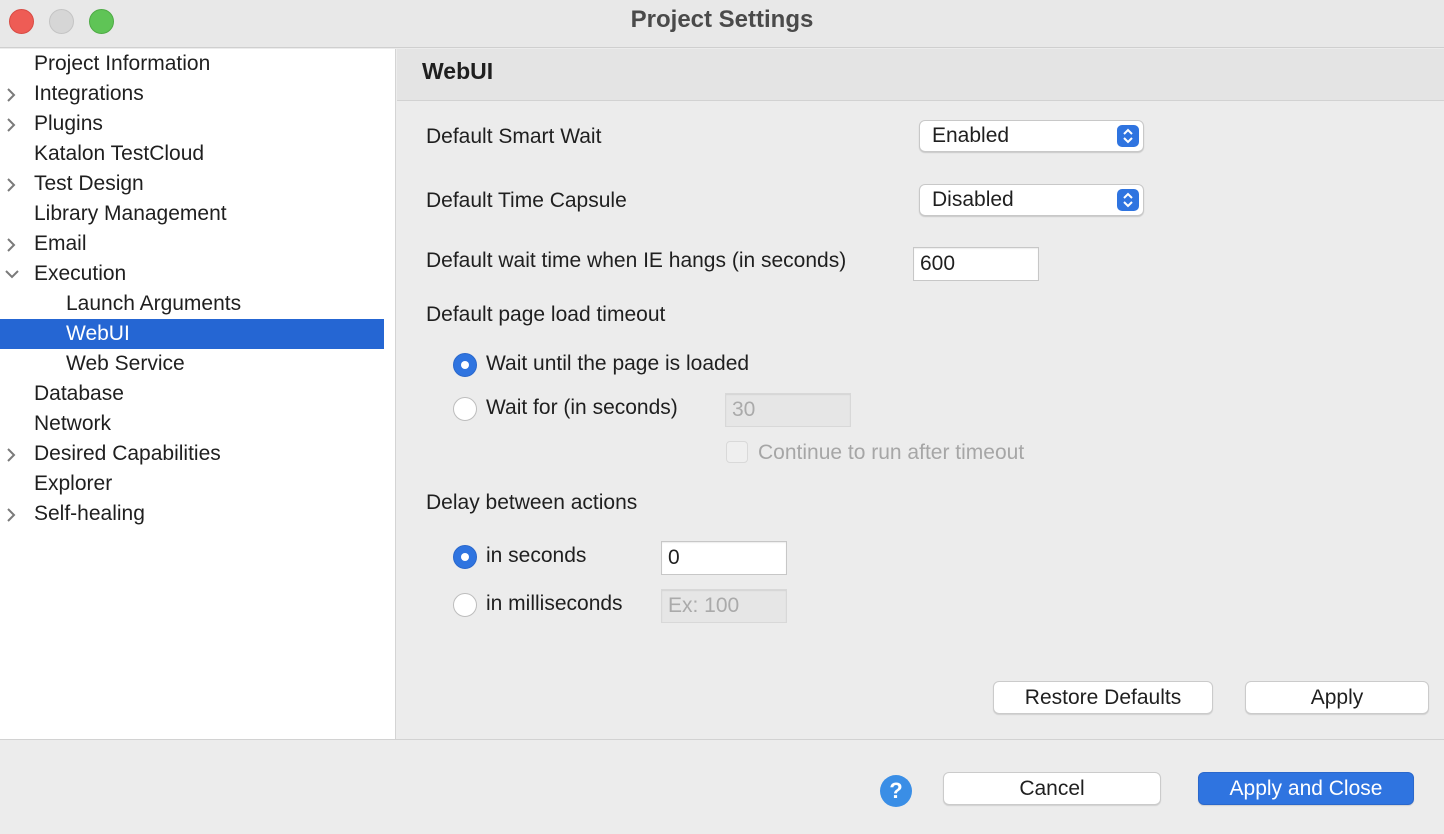 The height and width of the screenshot is (834, 1444). I want to click on wait-for-seconds-input: 30, so click(788, 410).